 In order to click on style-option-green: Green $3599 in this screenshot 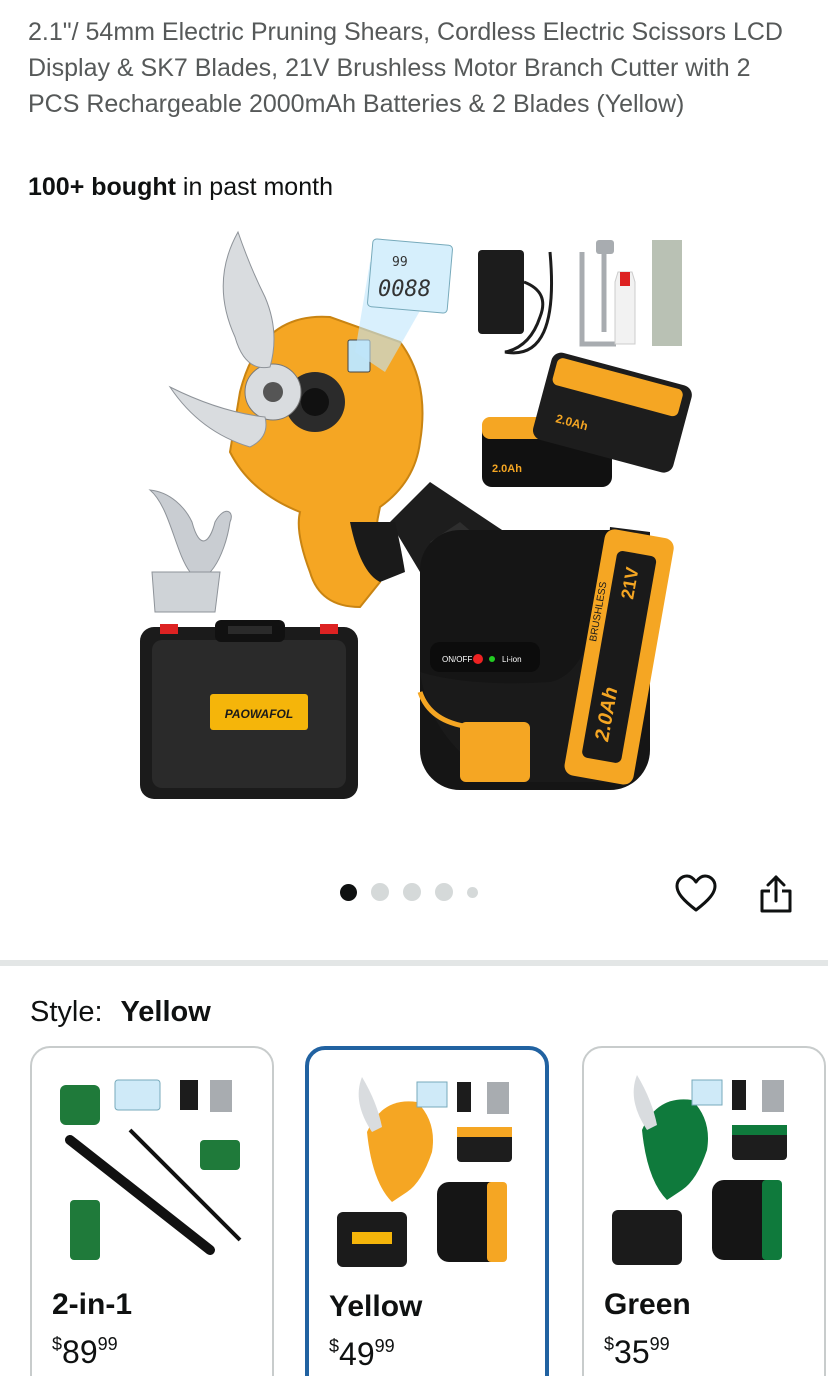, I will do `click(704, 1211)`.